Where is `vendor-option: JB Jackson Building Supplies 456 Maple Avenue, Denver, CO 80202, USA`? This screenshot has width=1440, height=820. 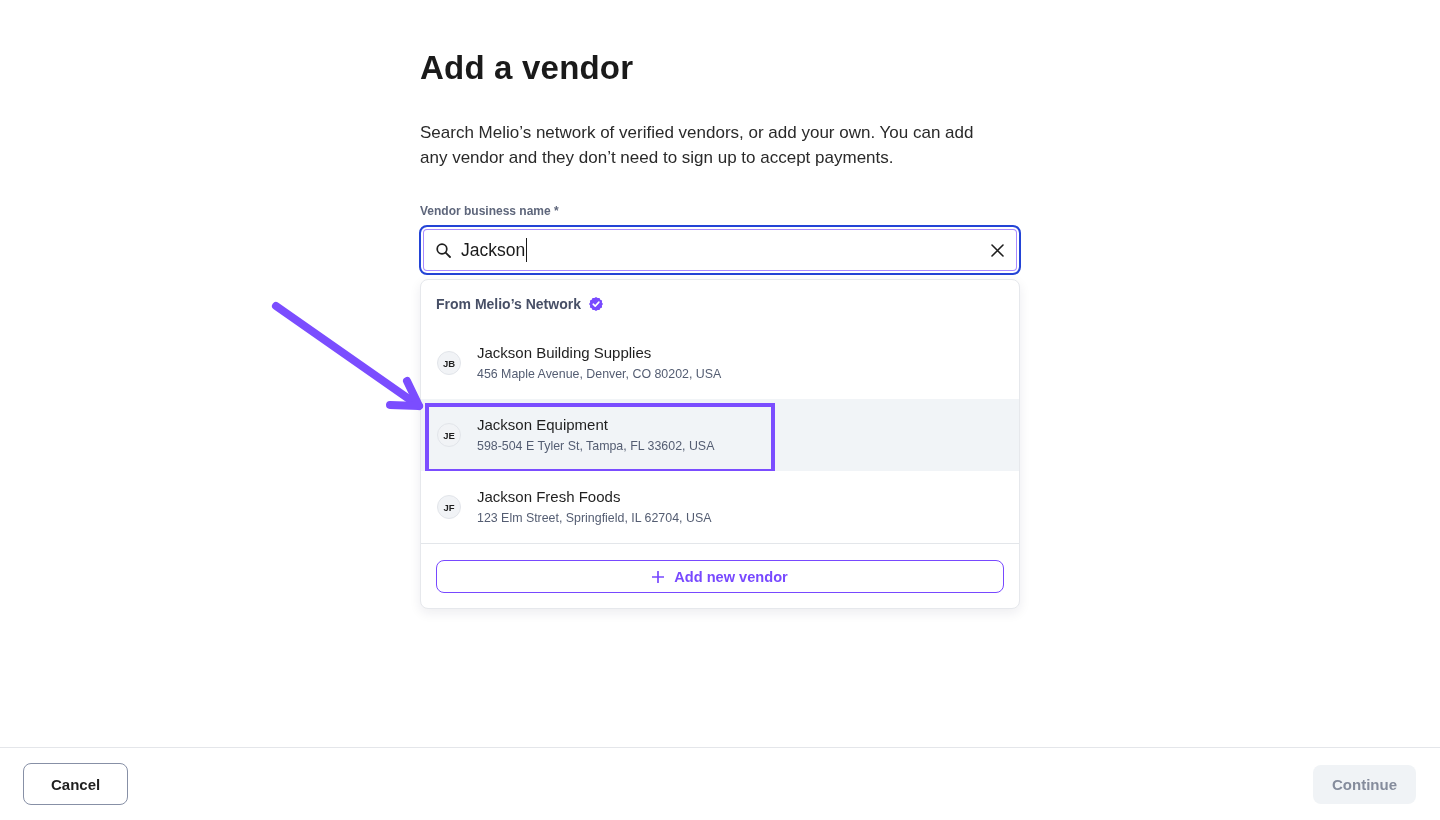 vendor-option: JB Jackson Building Supplies 456 Maple Avenue, Denver, CO 80202, USA is located at coordinates (720, 363).